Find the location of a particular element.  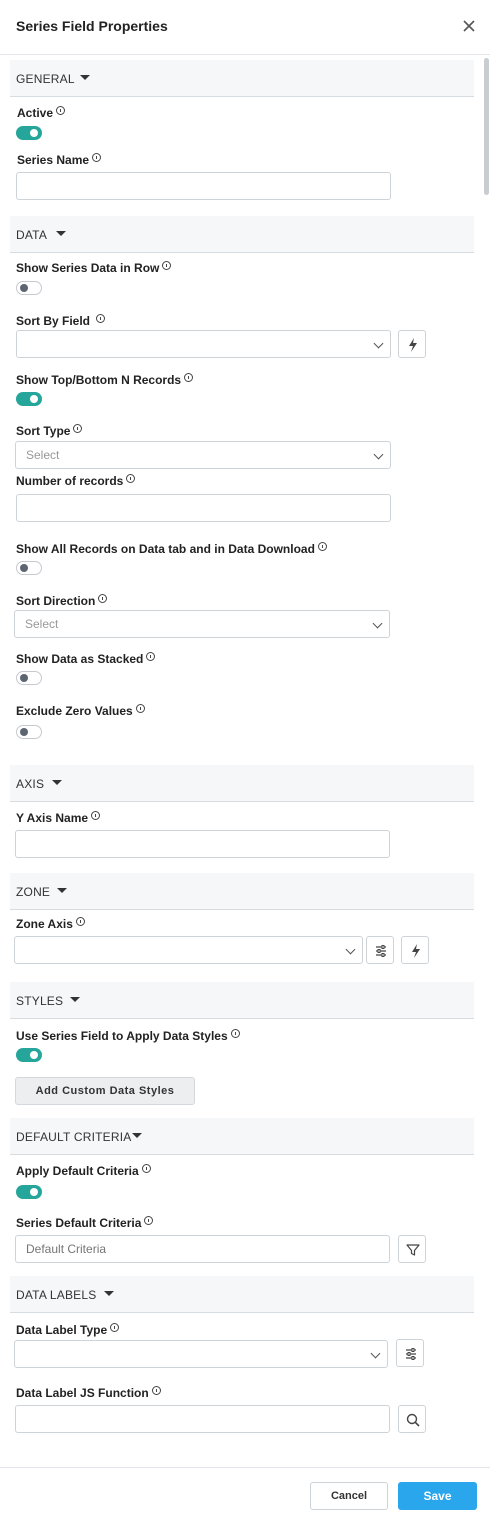

use-series-field-styles-toggle is located at coordinates (29, 1055).